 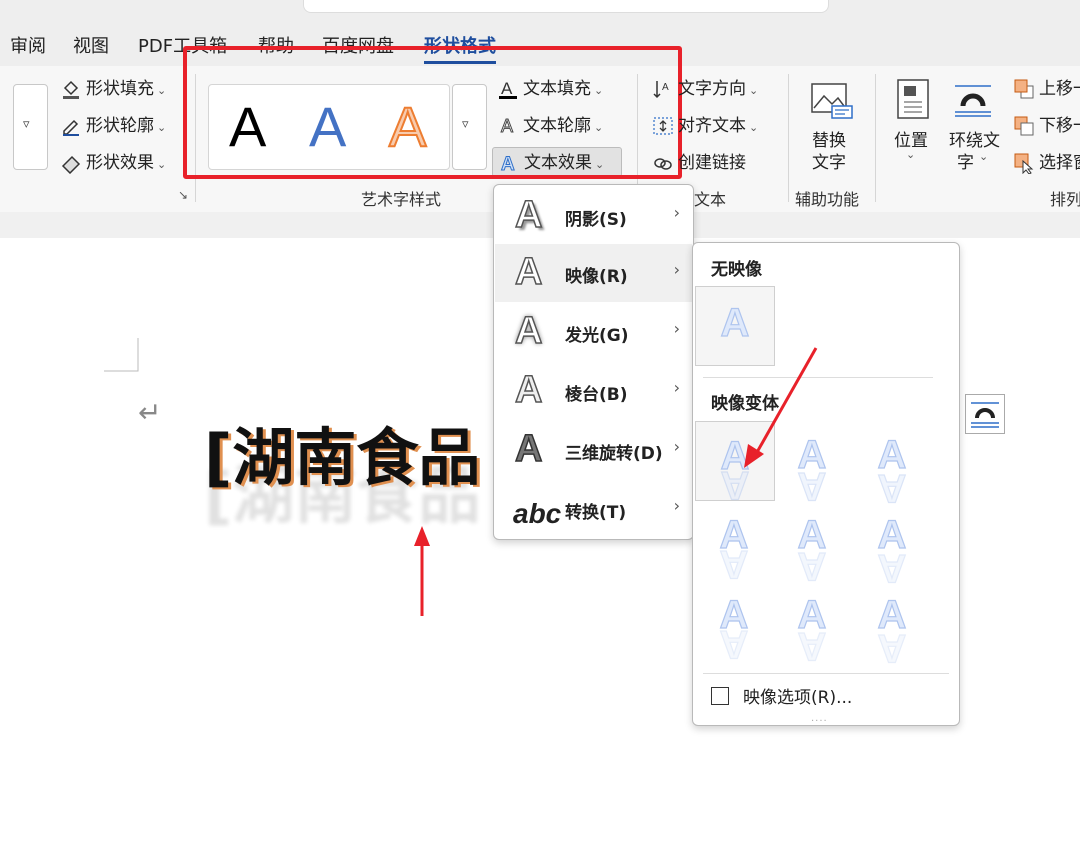 I want to click on glow-icon: A, so click(x=528, y=331).